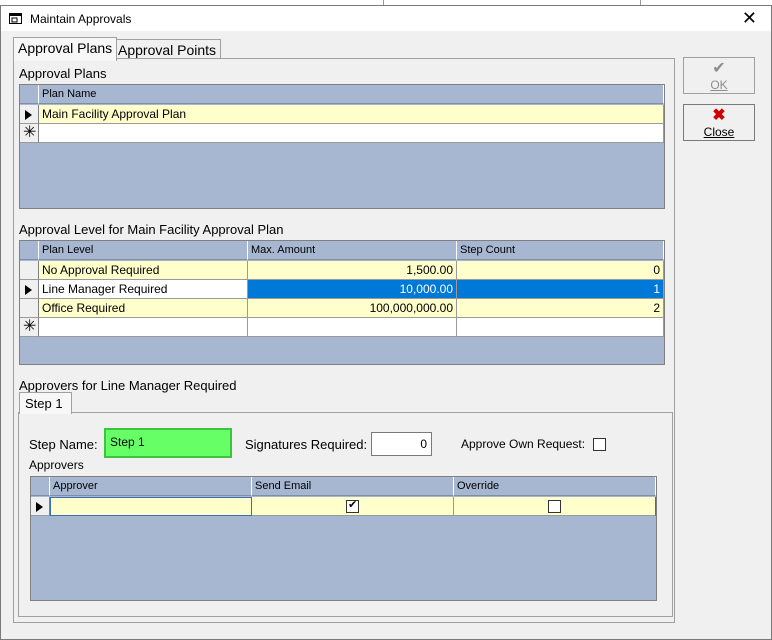 This screenshot has height=640, width=772. What do you see at coordinates (56, 465) in the screenshot?
I see `approvers-label: Approvers` at bounding box center [56, 465].